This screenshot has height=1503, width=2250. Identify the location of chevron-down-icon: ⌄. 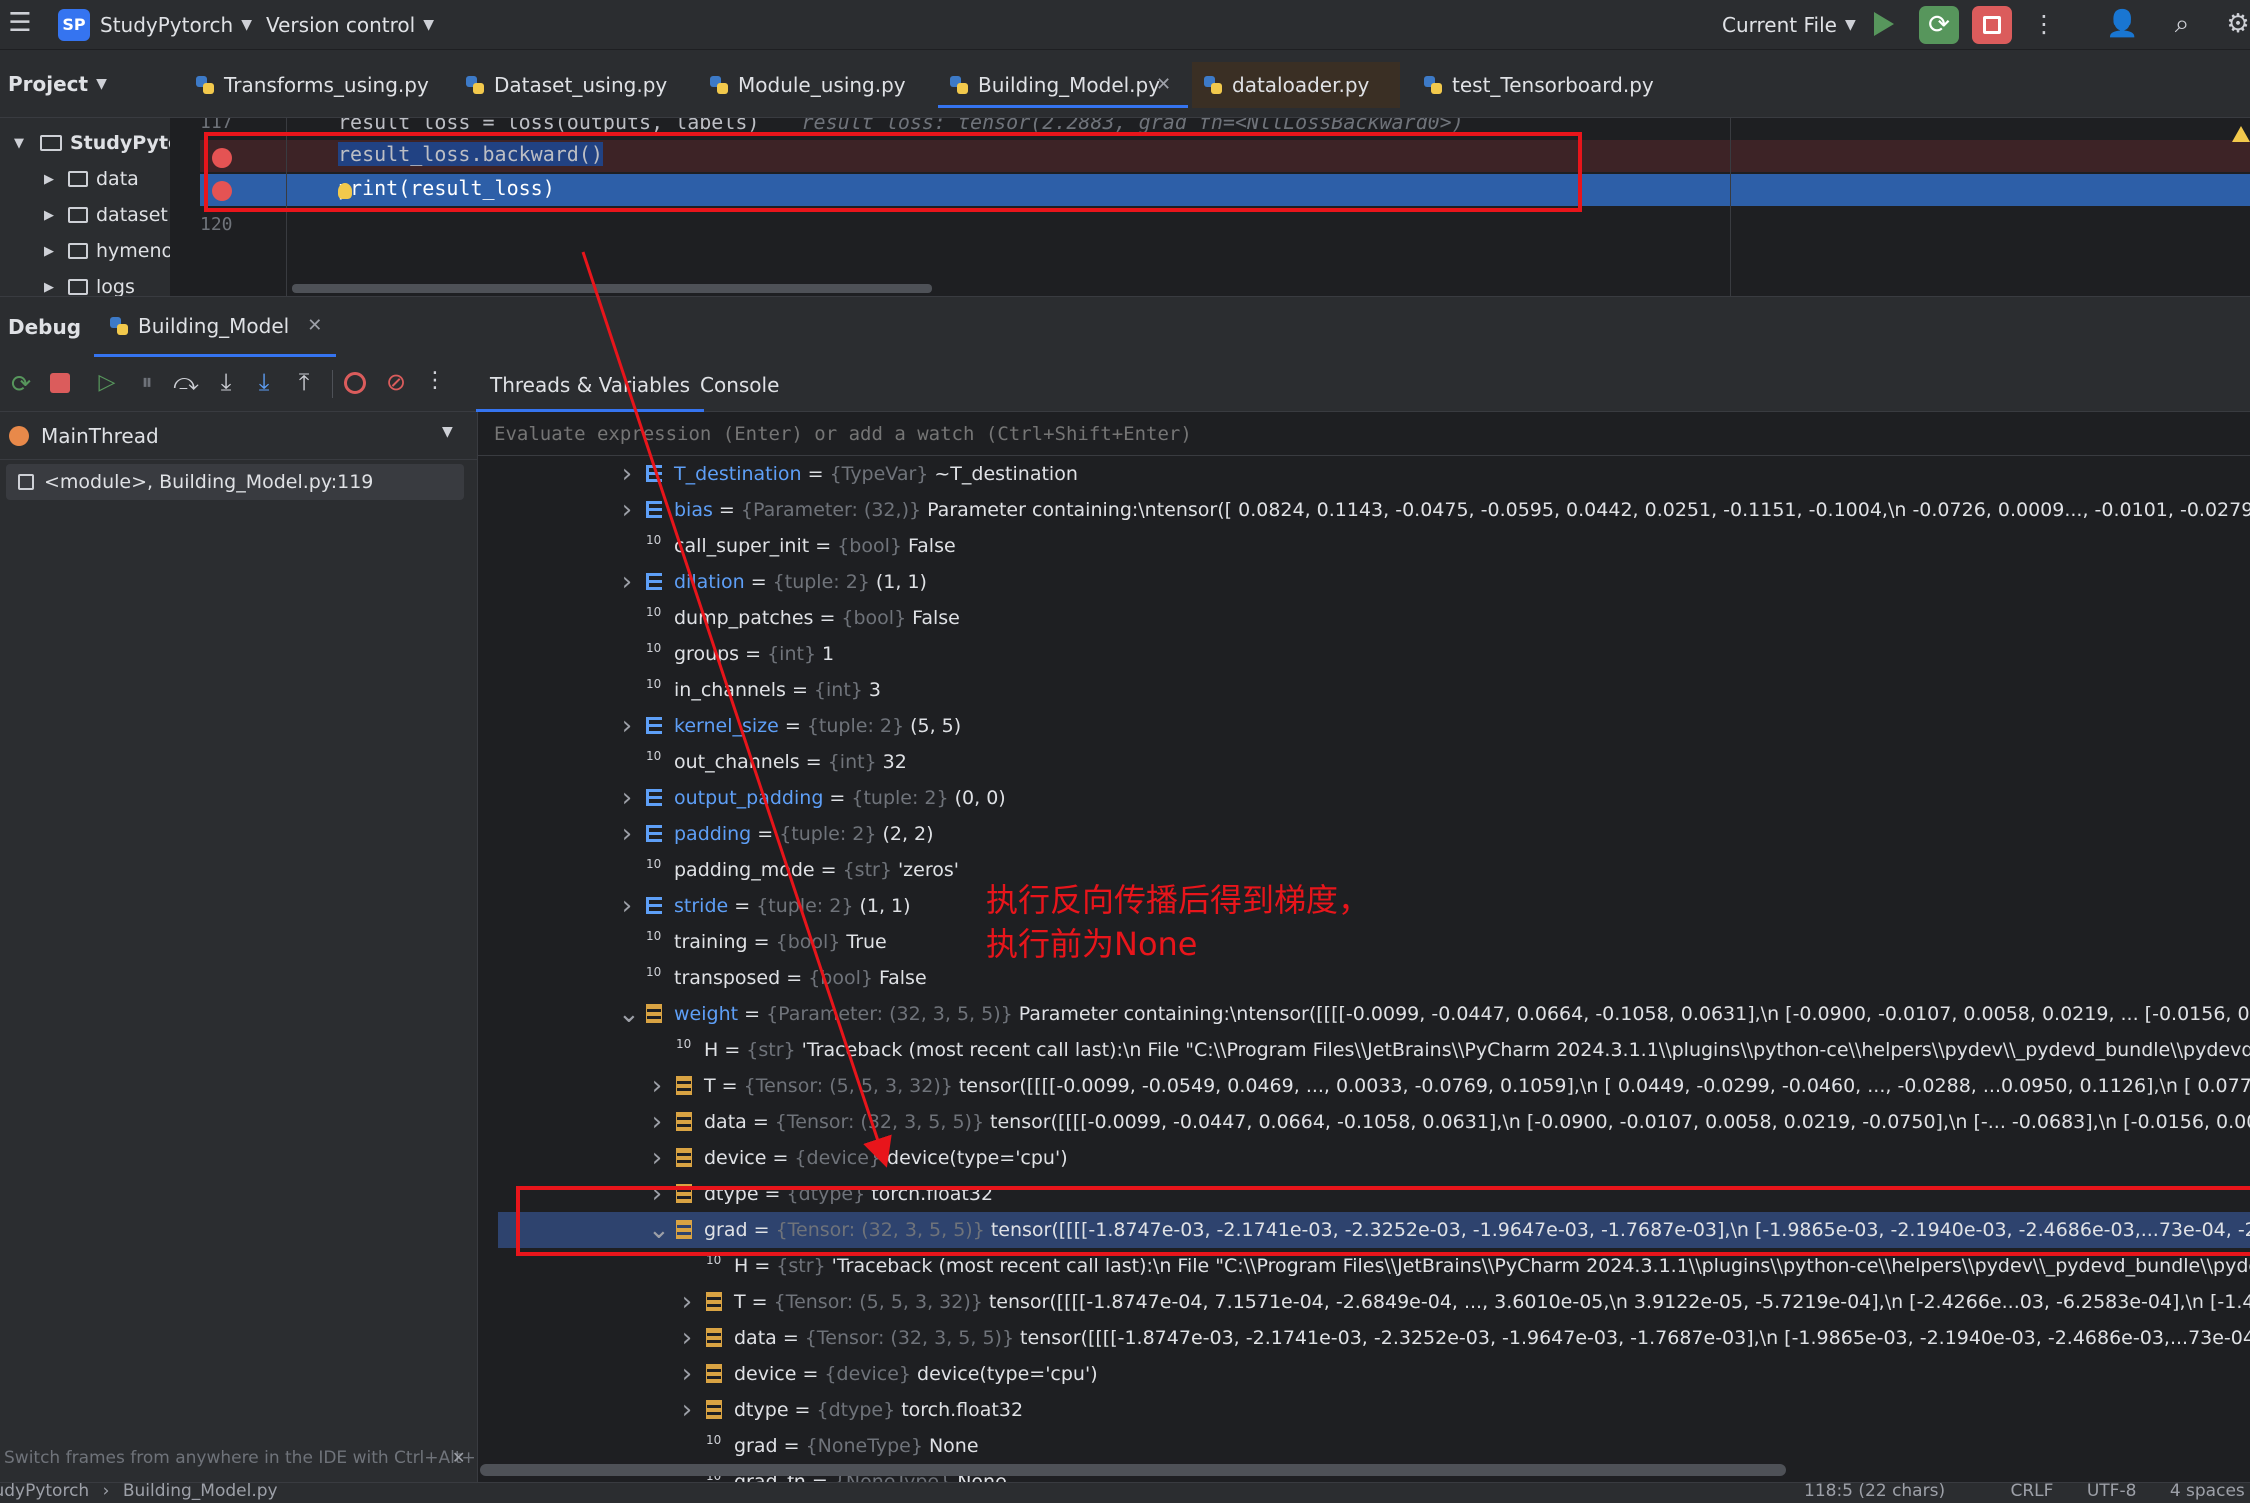
(629, 1014).